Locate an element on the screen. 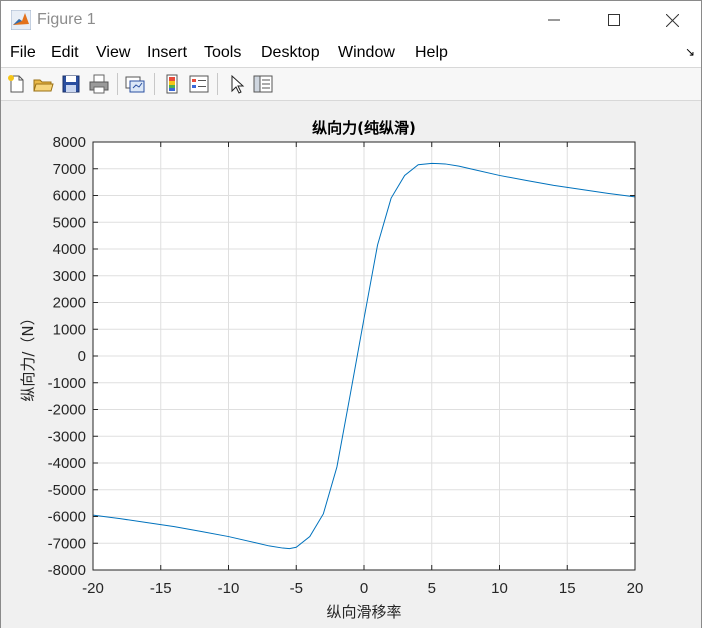 This screenshot has height=628, width=702. edit-plot-icon is located at coordinates (237, 84).